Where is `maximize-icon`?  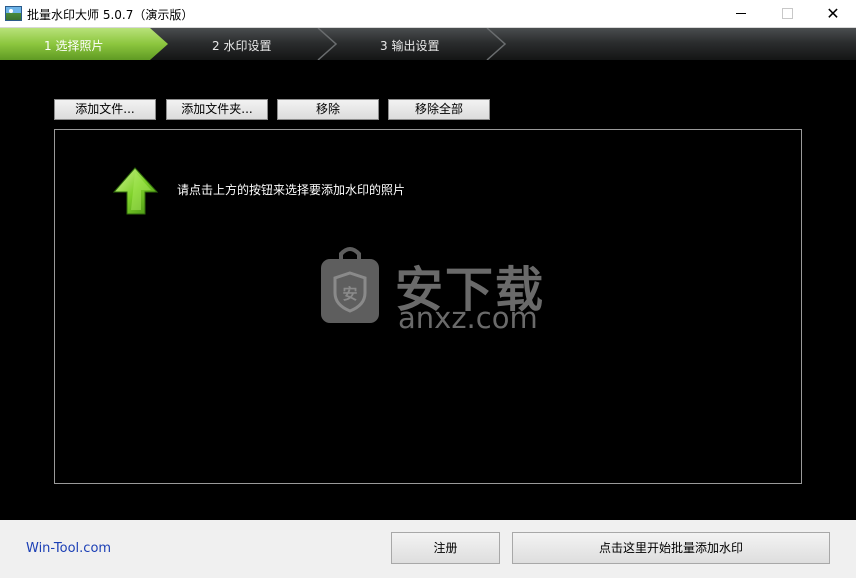 maximize-icon is located at coordinates (787, 13).